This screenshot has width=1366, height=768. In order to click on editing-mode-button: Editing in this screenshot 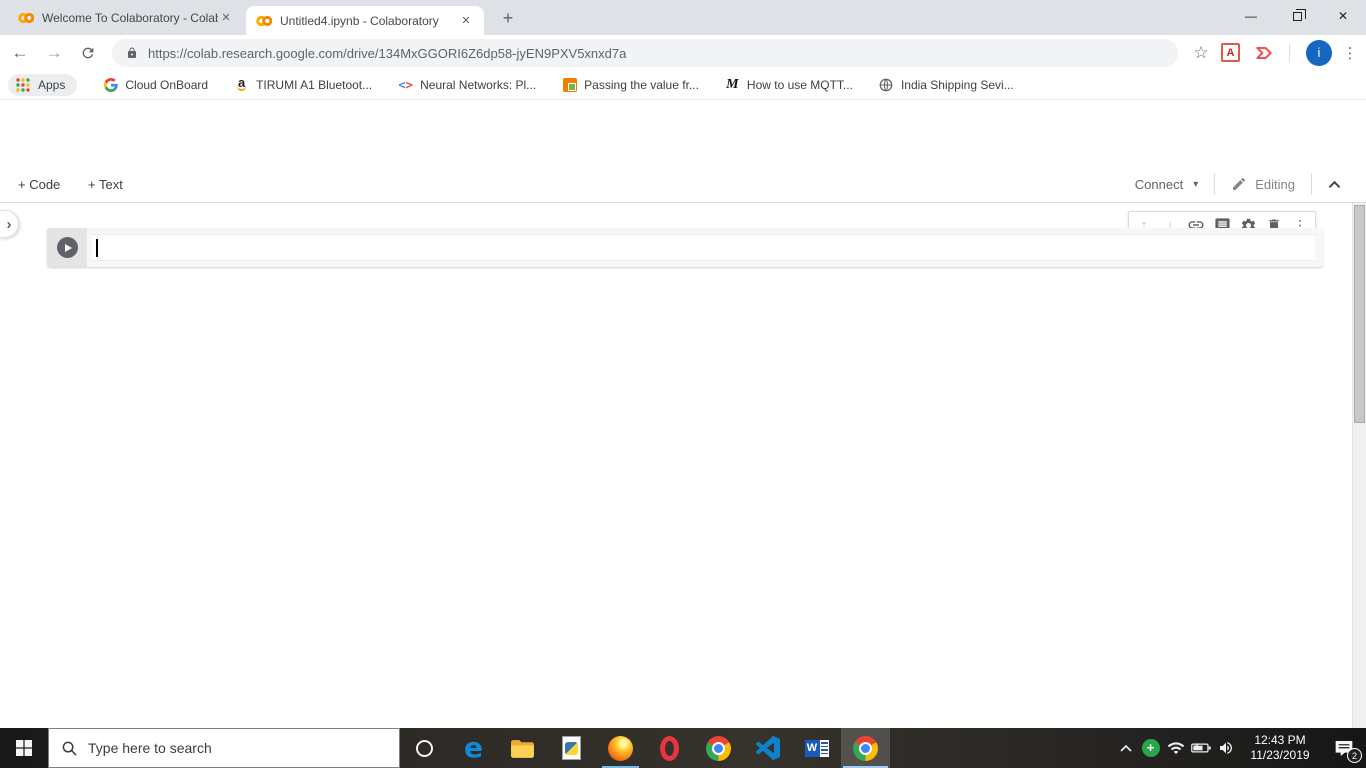, I will do `click(1263, 184)`.